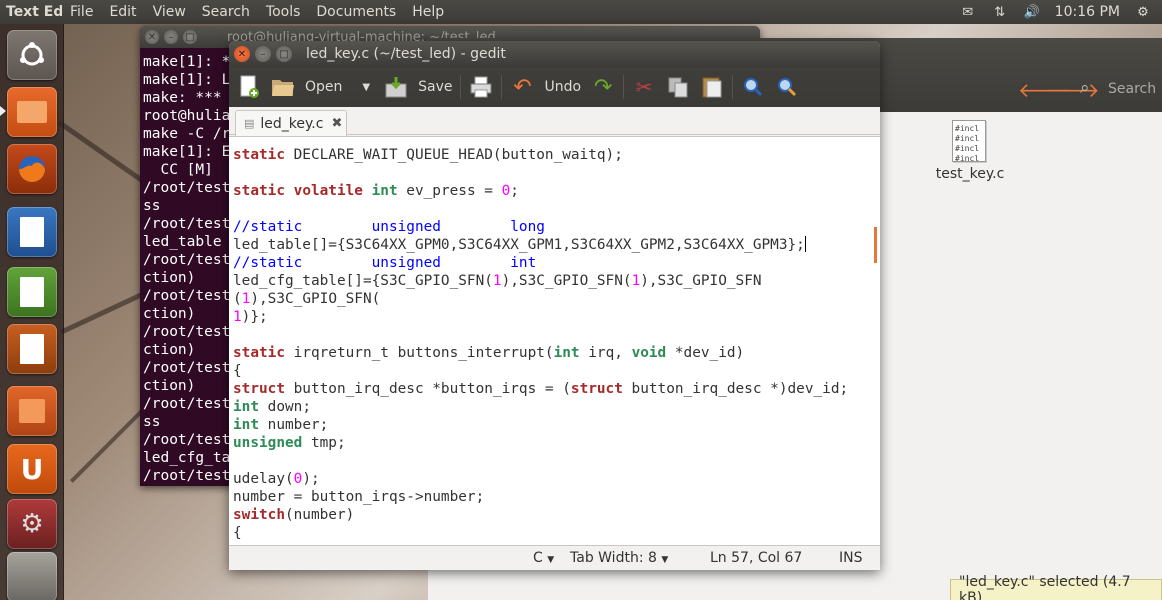 This screenshot has height=600, width=1162. What do you see at coordinates (283, 87) in the screenshot?
I see `folder-open-icon` at bounding box center [283, 87].